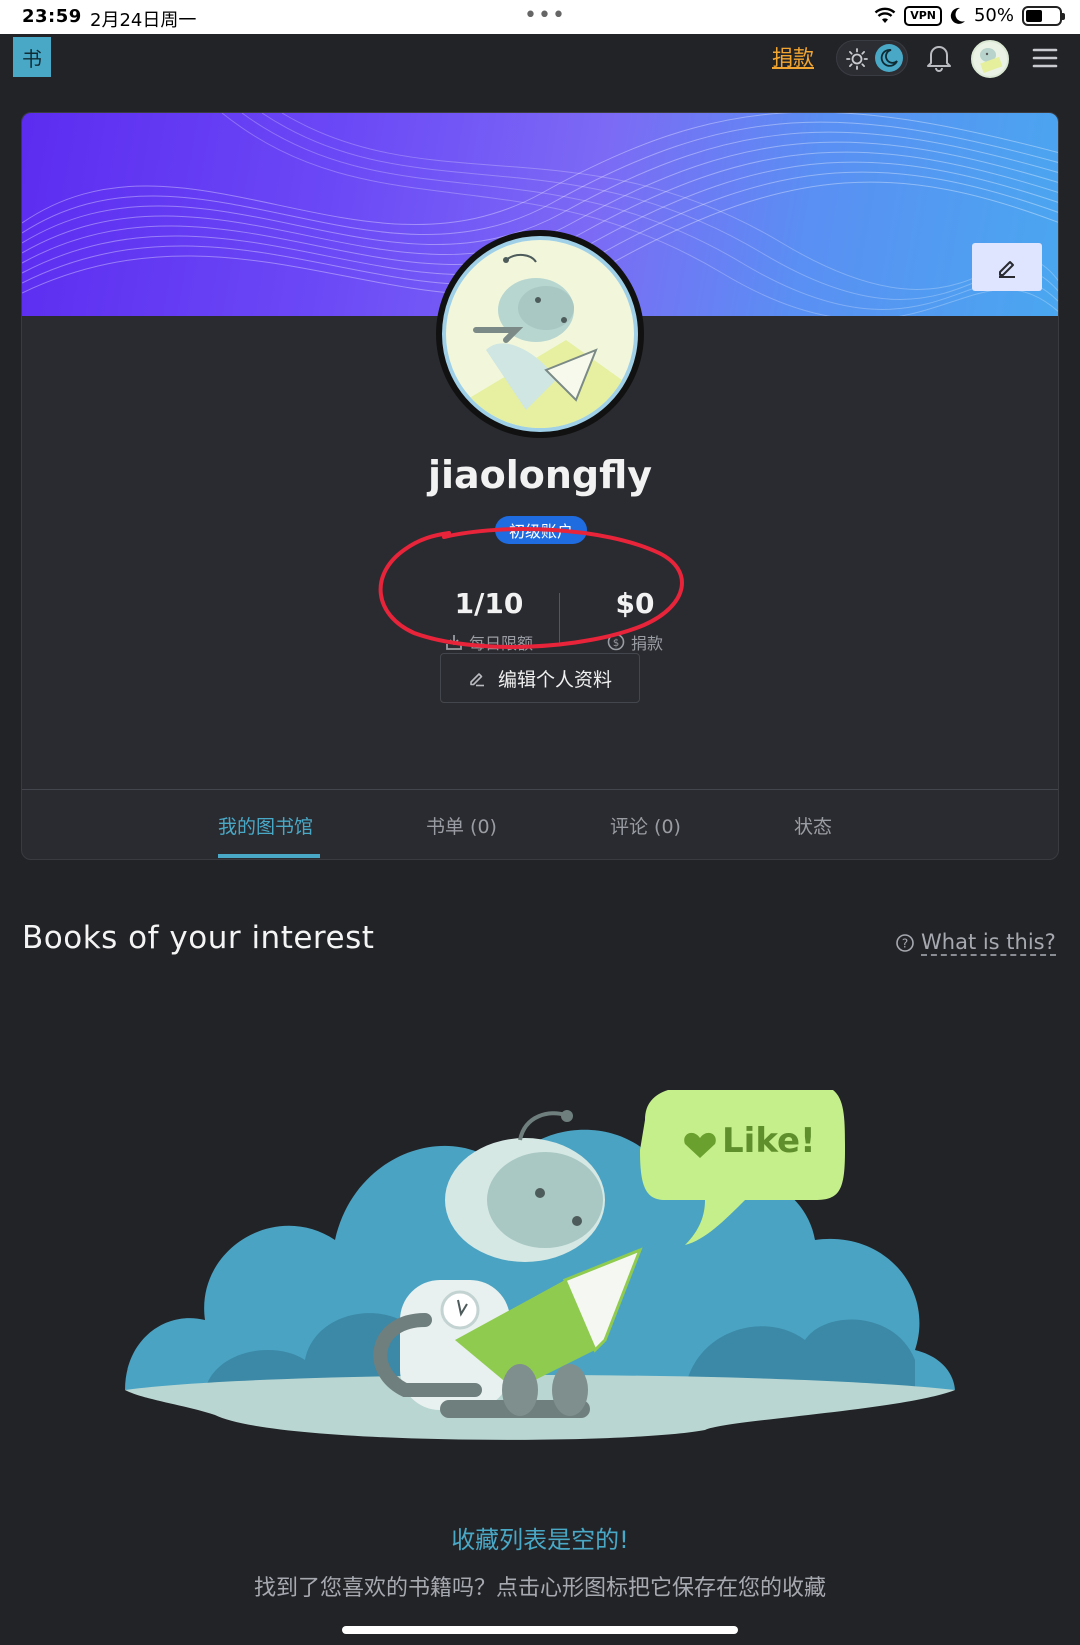  I want to click on what-is-this-link: ? What is this?, so click(975, 943).